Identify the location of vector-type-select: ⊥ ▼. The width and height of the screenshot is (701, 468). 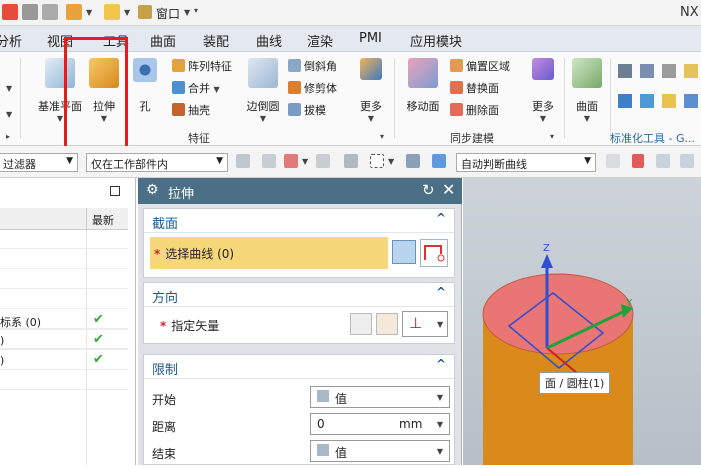
(425, 324).